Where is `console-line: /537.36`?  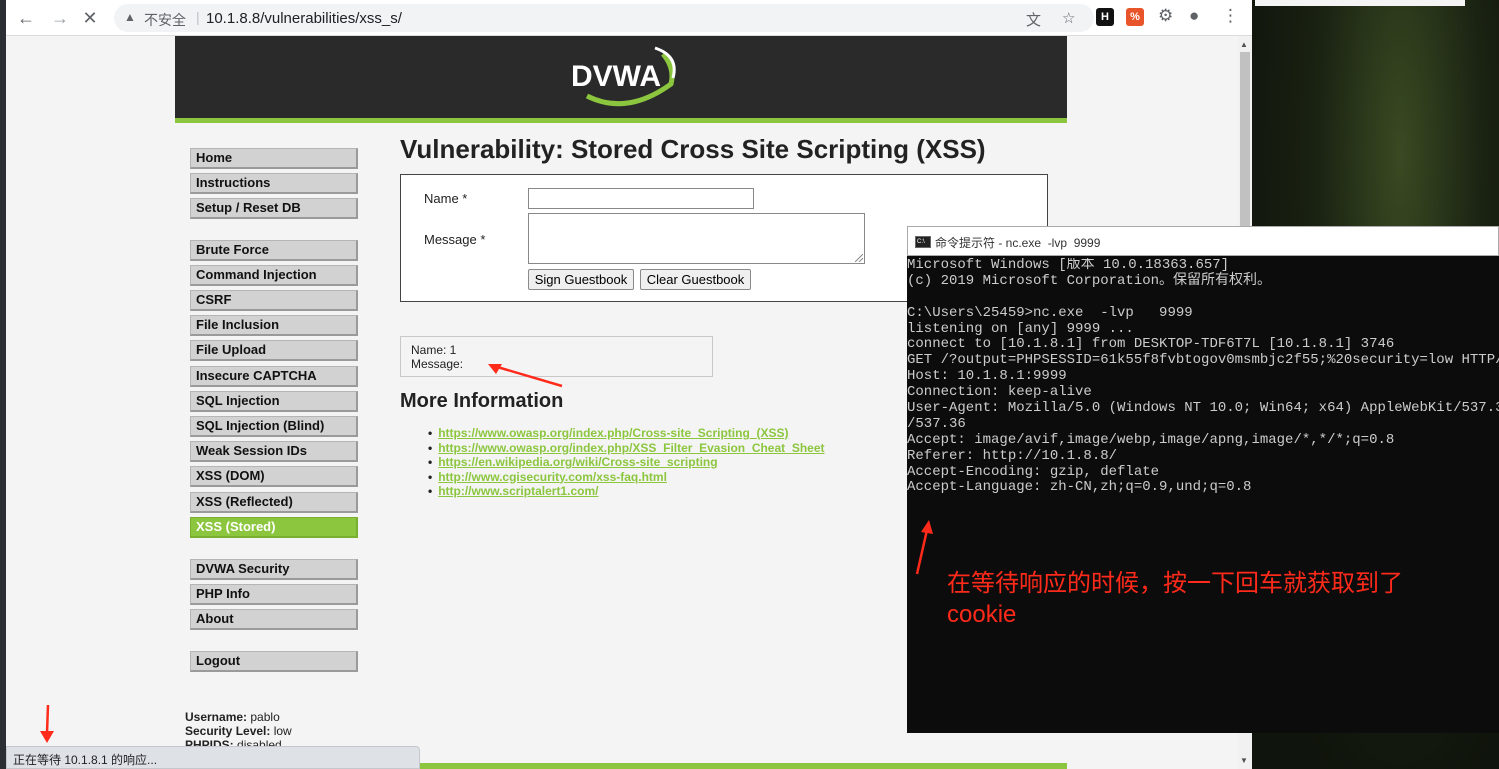
console-line: /537.36 is located at coordinates (936, 423).